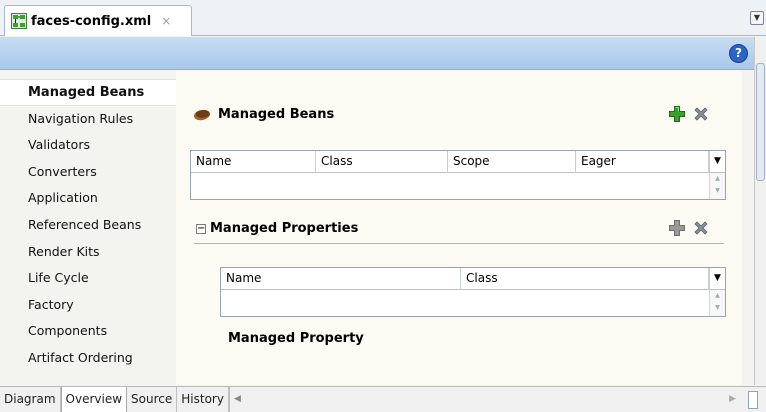 The image size is (766, 412). I want to click on scroll-right-icon: ▶, so click(732, 399).